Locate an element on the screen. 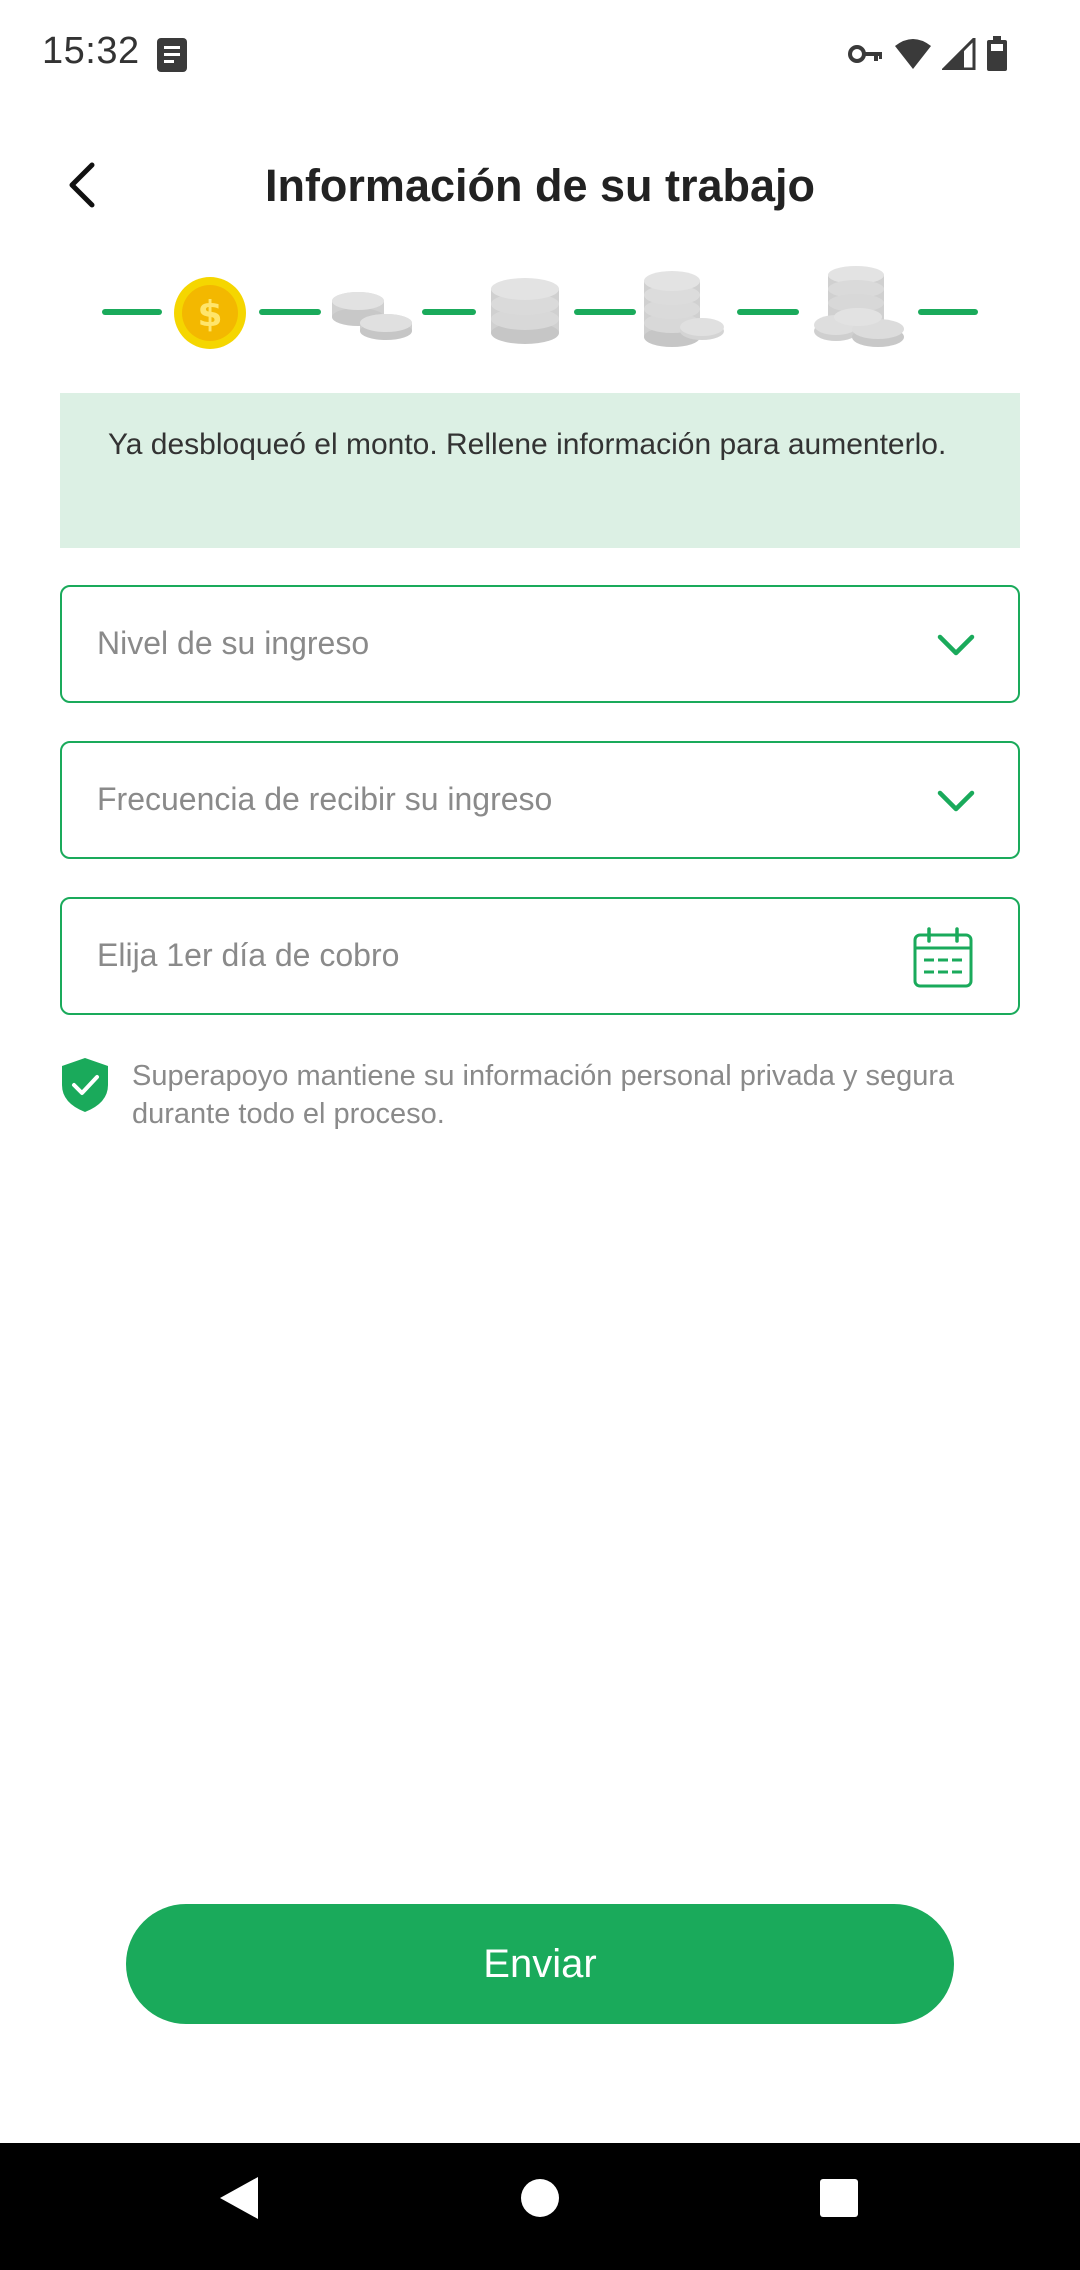  recents-square-icon is located at coordinates (839, 2198).